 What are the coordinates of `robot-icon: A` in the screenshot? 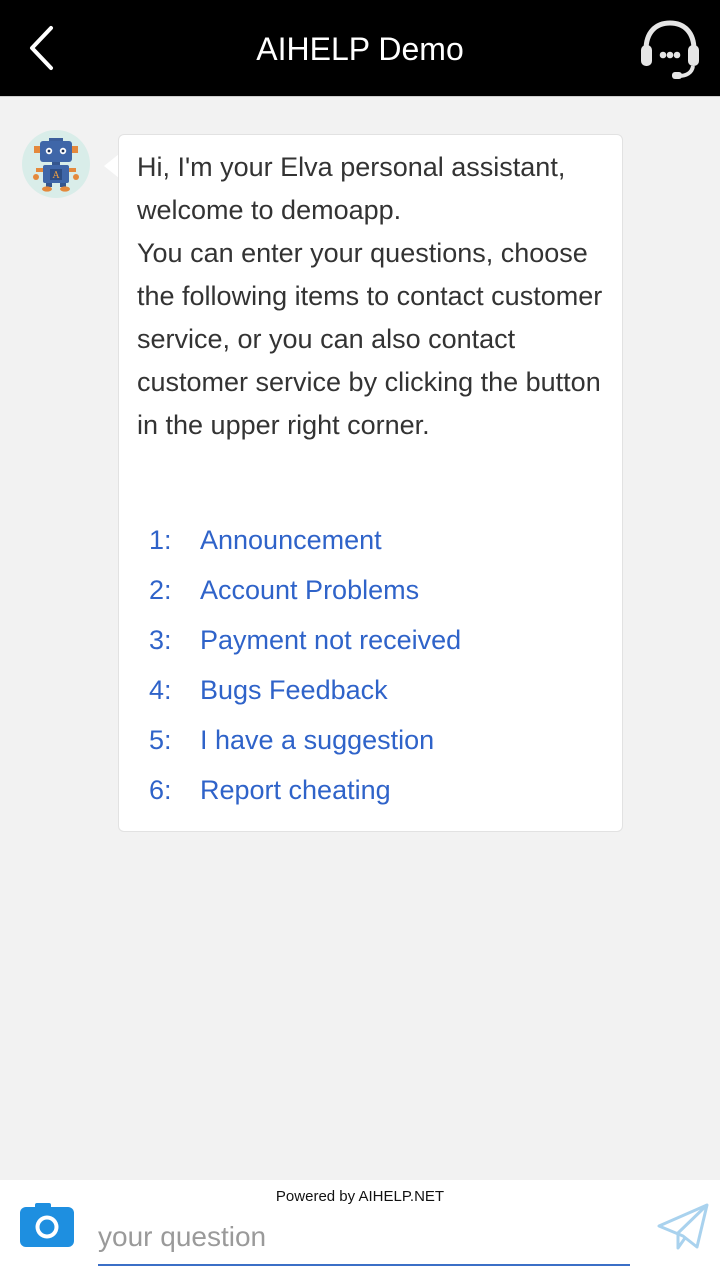 It's located at (56, 165).